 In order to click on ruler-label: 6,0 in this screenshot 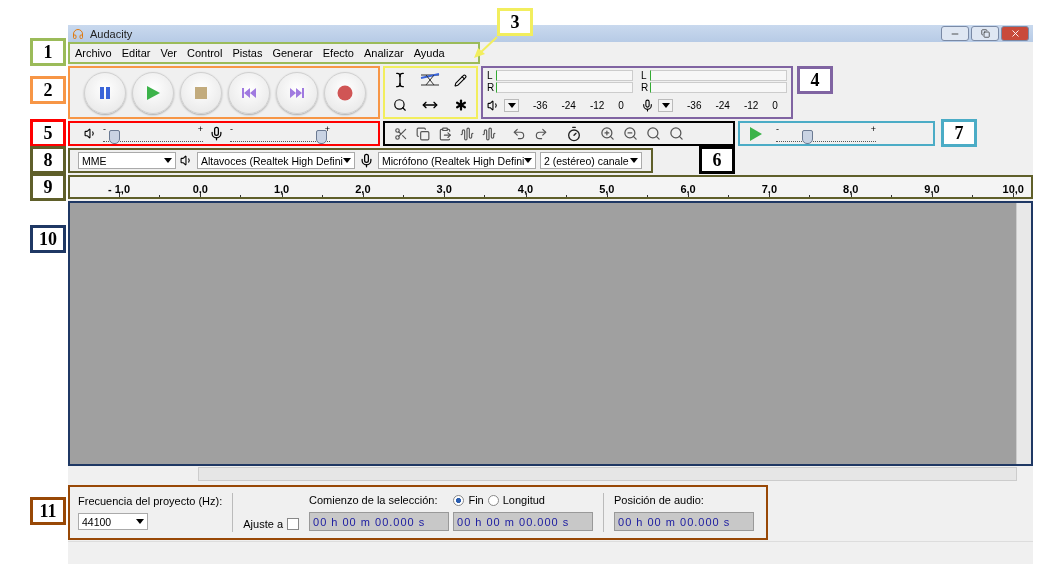, I will do `click(688, 189)`.